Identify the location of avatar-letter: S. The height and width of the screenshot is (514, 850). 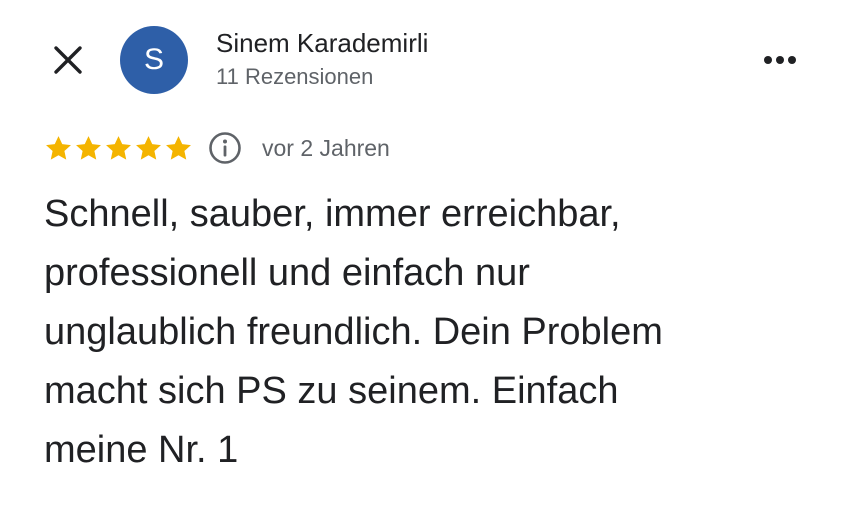
(153, 59).